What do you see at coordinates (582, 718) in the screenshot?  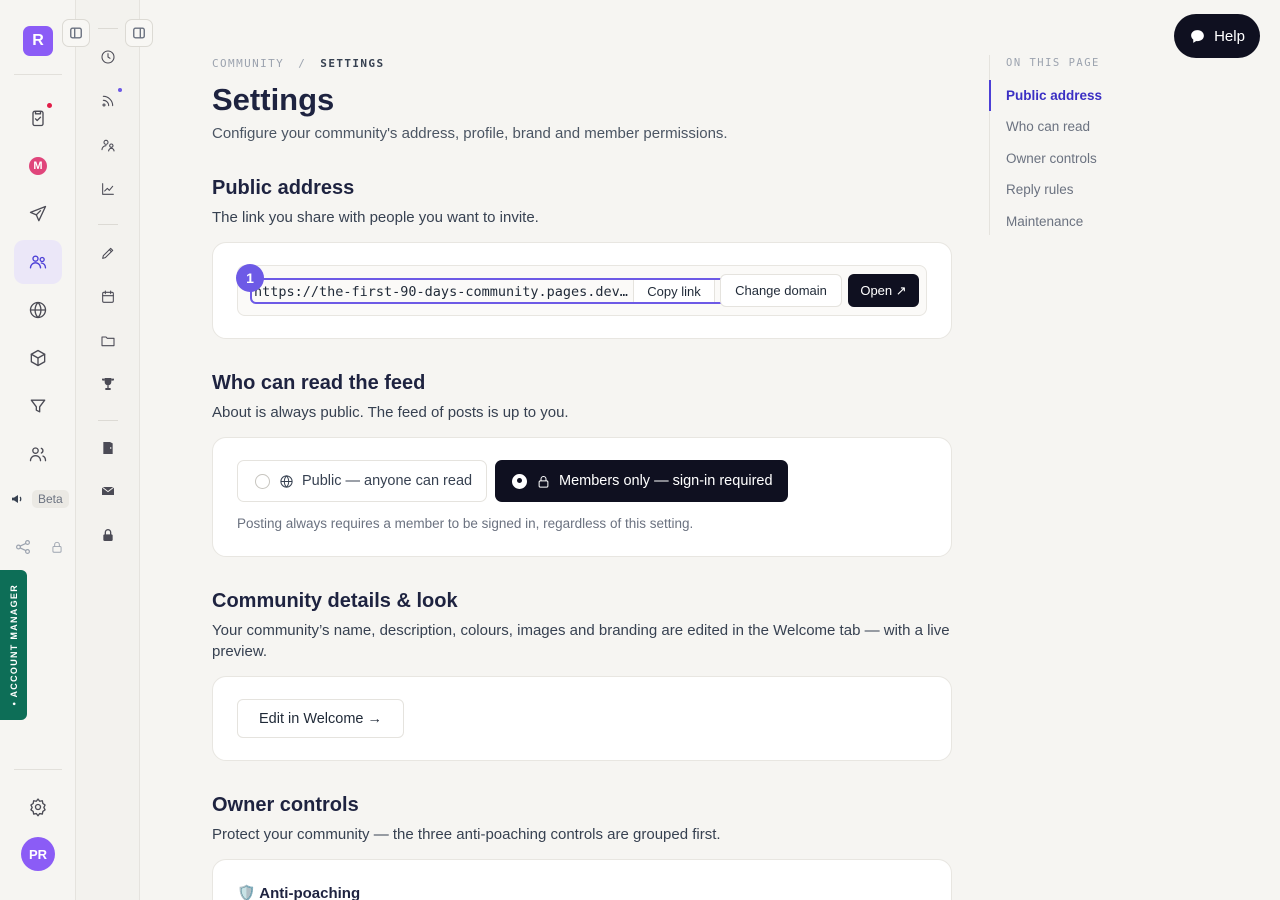 I see `details-card: Edit in Welcome →` at bounding box center [582, 718].